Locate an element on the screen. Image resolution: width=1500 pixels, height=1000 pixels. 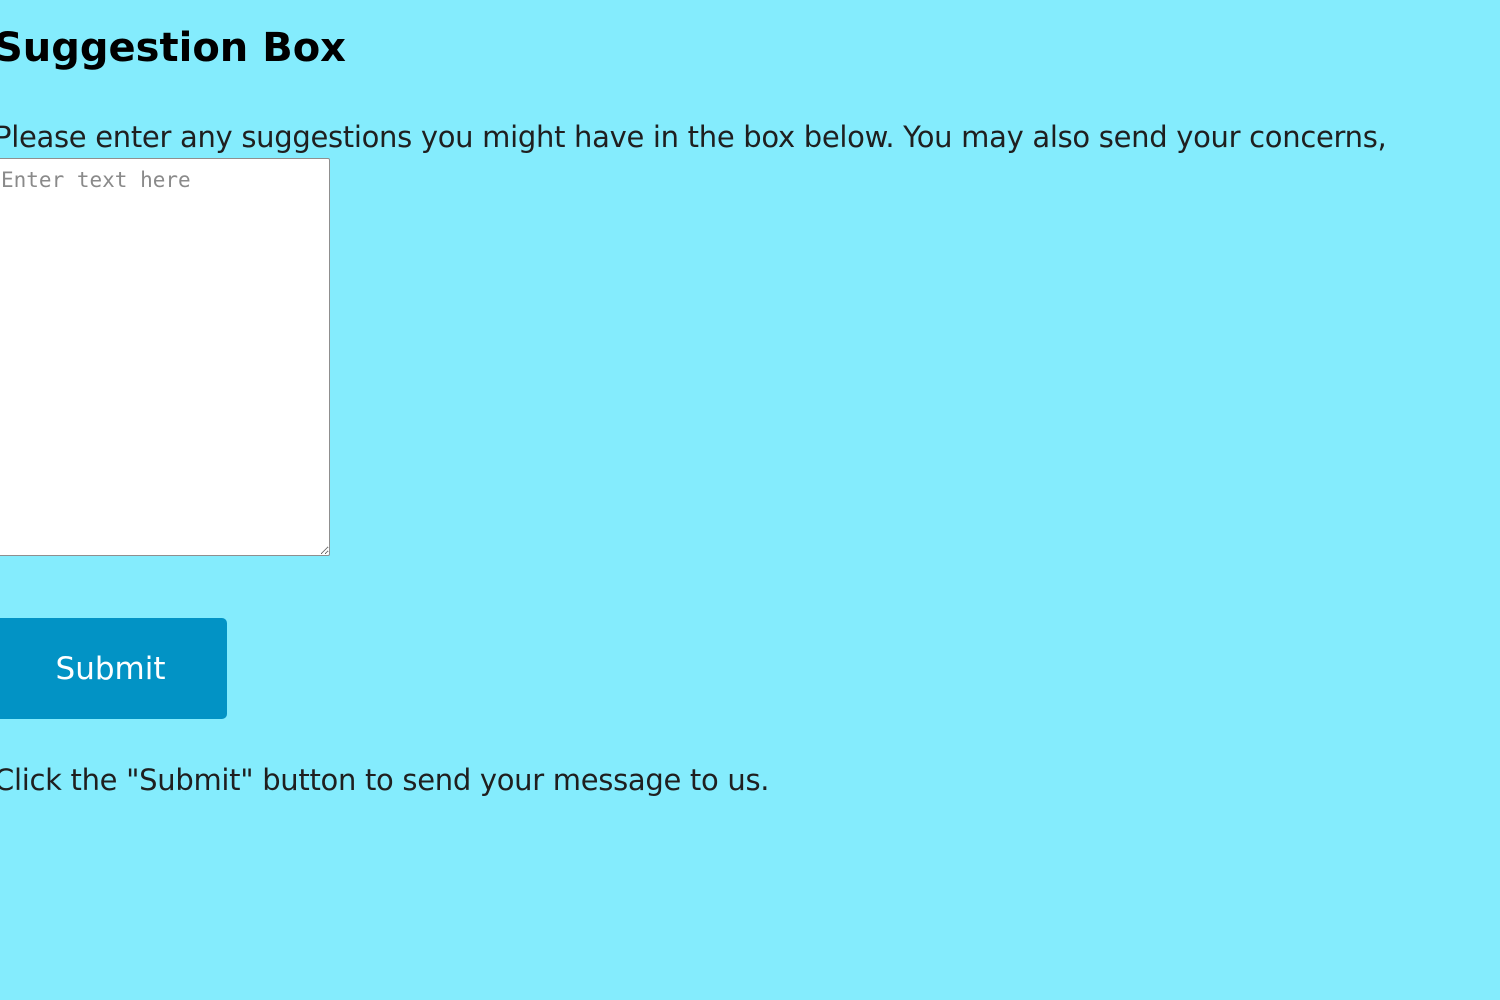
submit-button: Submit is located at coordinates (113, 668).